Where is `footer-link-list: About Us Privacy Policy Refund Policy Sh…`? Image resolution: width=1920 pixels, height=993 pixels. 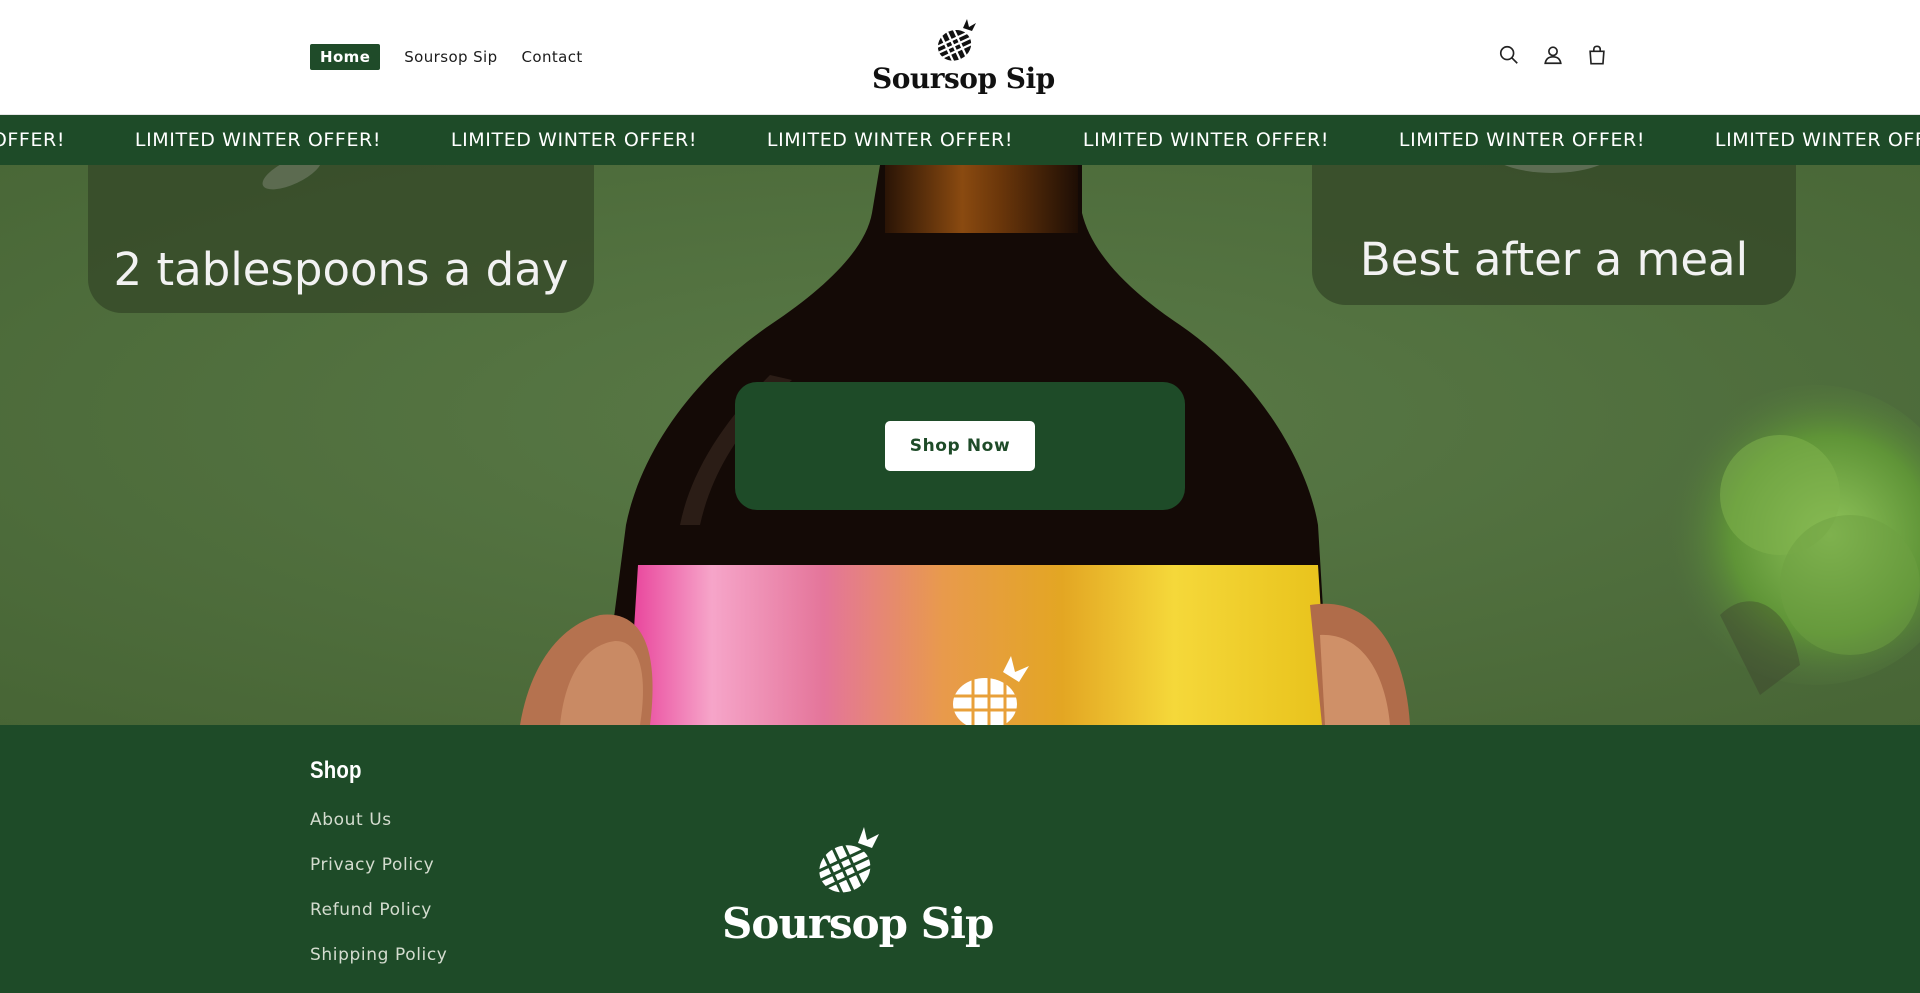 footer-link-list: About Us Privacy Policy Refund Policy Sh… is located at coordinates (378, 900).